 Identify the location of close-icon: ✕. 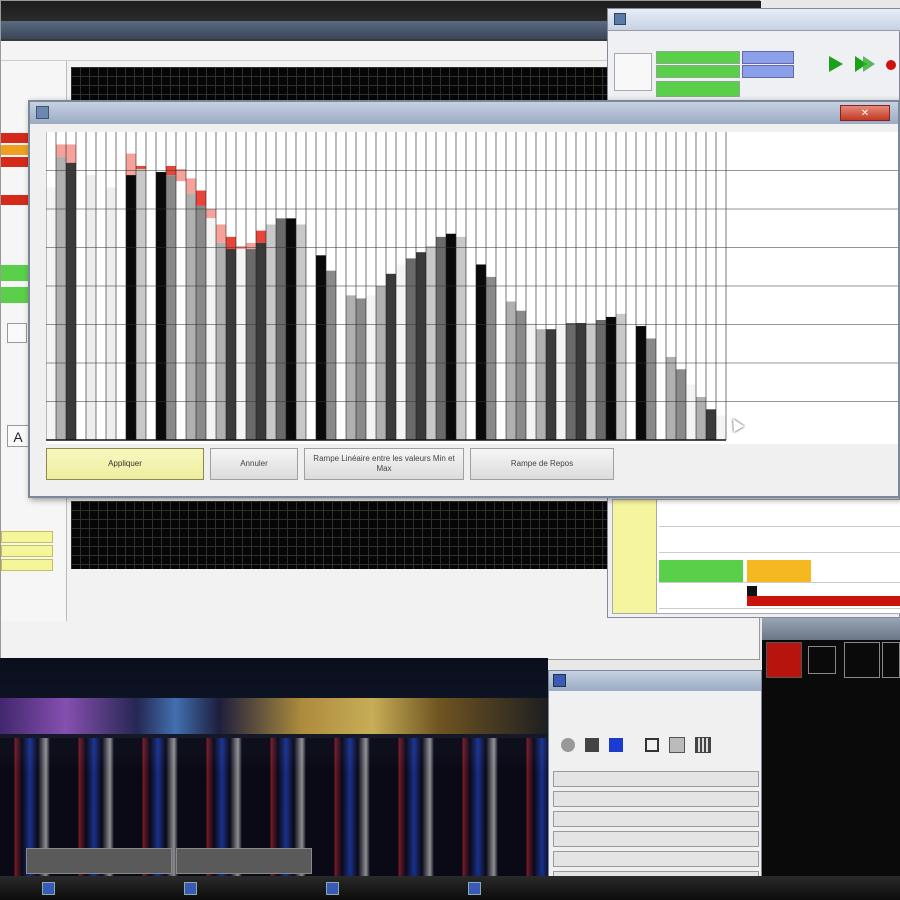
(865, 113).